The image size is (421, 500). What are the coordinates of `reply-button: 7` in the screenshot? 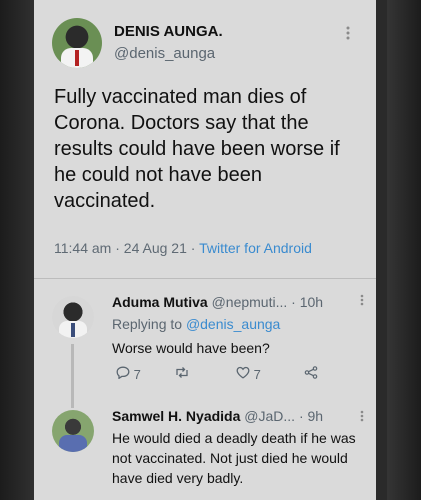 It's located at (128, 374).